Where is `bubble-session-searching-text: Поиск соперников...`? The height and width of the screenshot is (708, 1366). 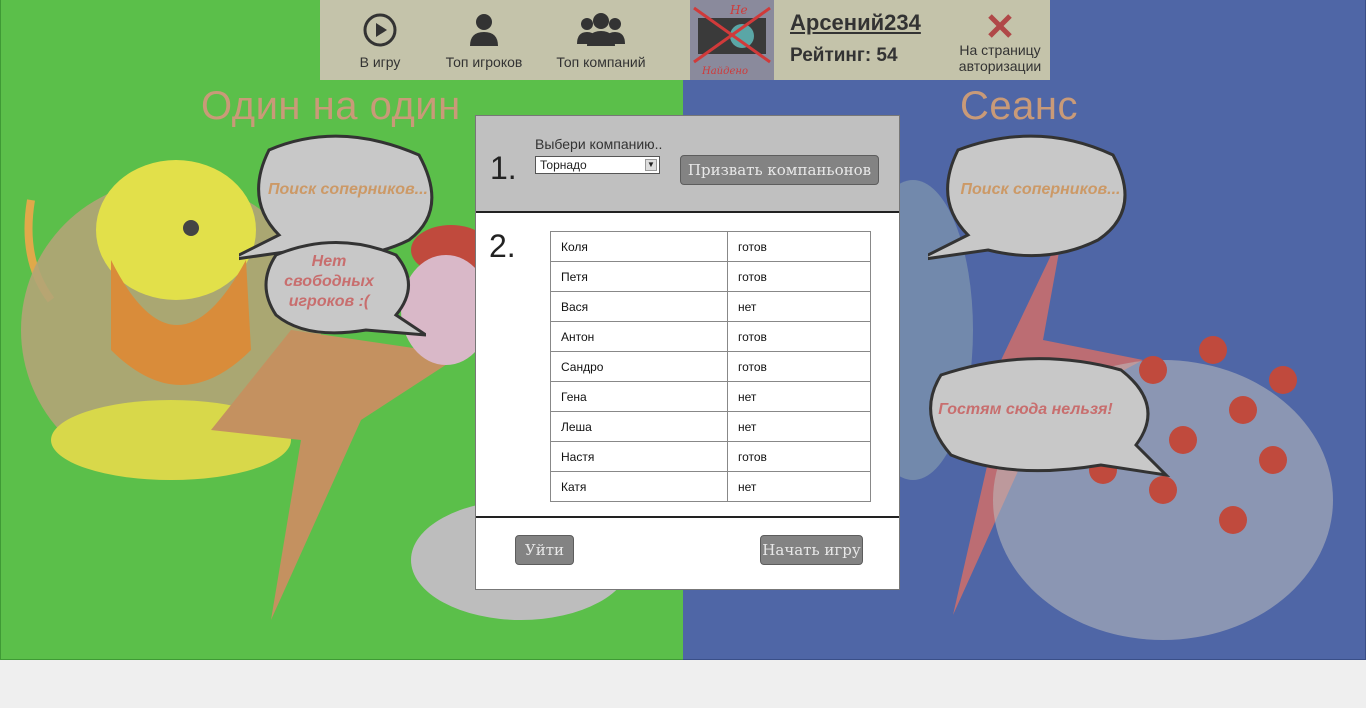 bubble-session-searching-text: Поиск соперников... is located at coordinates (1040, 189).